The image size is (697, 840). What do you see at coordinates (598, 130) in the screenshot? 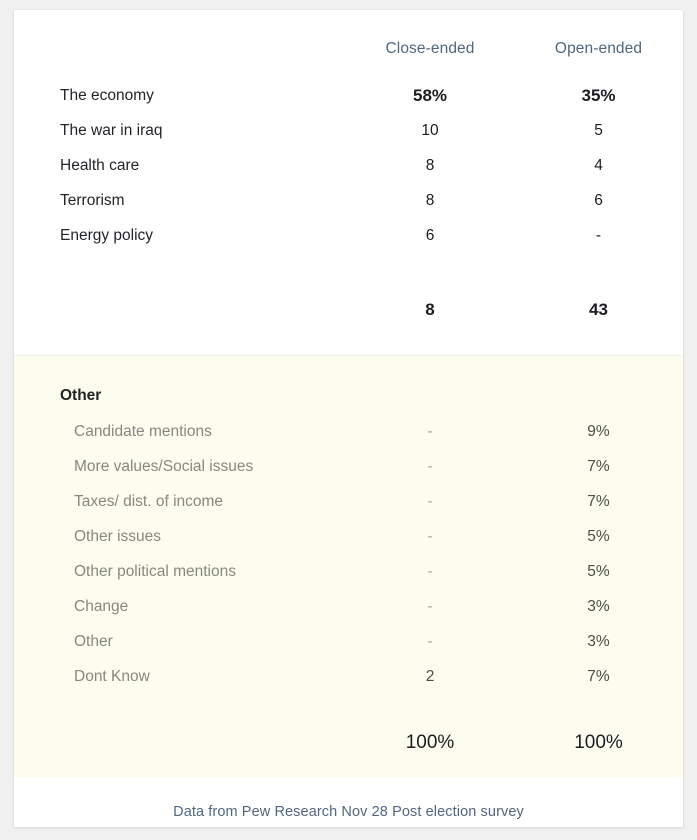
I see `row-value-open-ended: 5` at bounding box center [598, 130].